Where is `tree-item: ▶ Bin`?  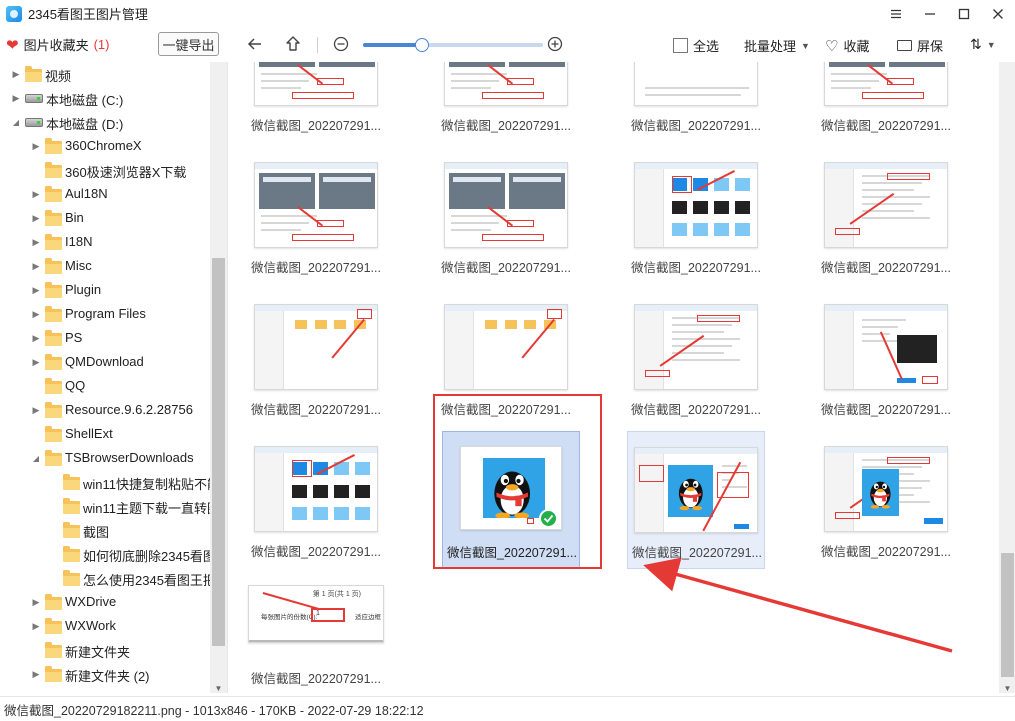
tree-item: ▶ Bin is located at coordinates (105, 218).